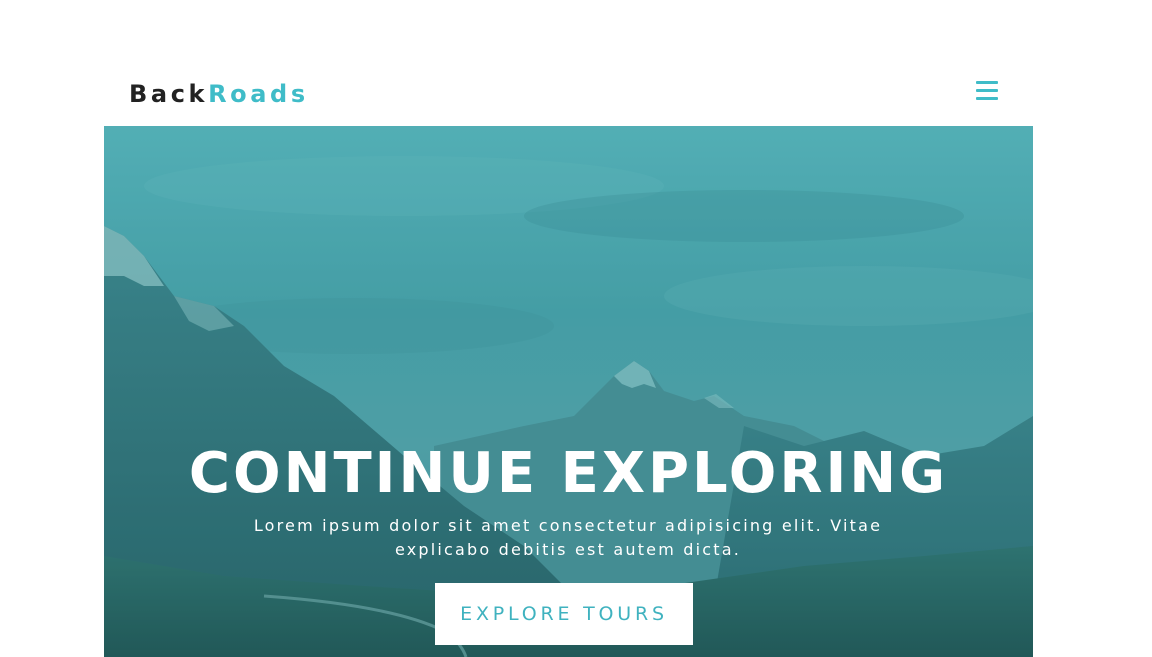 The image size is (1152, 657). What do you see at coordinates (568, 93) in the screenshot?
I see `navbar: BackRoads` at bounding box center [568, 93].